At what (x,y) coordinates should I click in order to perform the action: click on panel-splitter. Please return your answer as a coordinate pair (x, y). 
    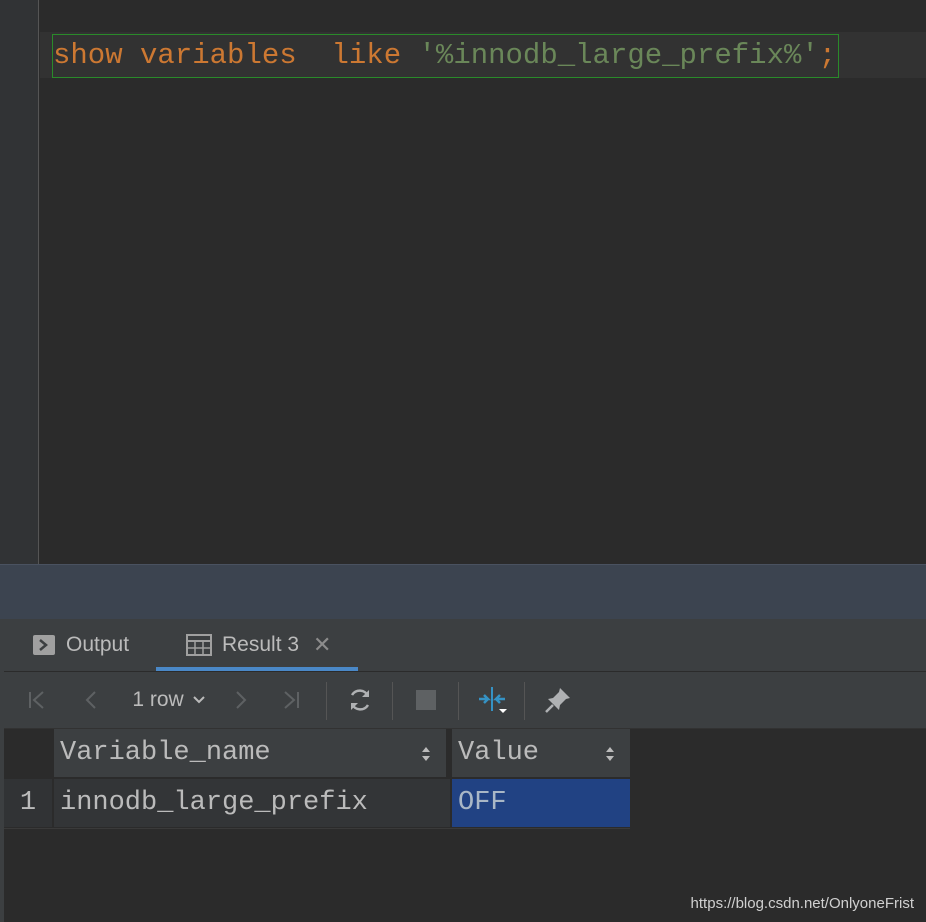
    Looking at the image, I should click on (463, 592).